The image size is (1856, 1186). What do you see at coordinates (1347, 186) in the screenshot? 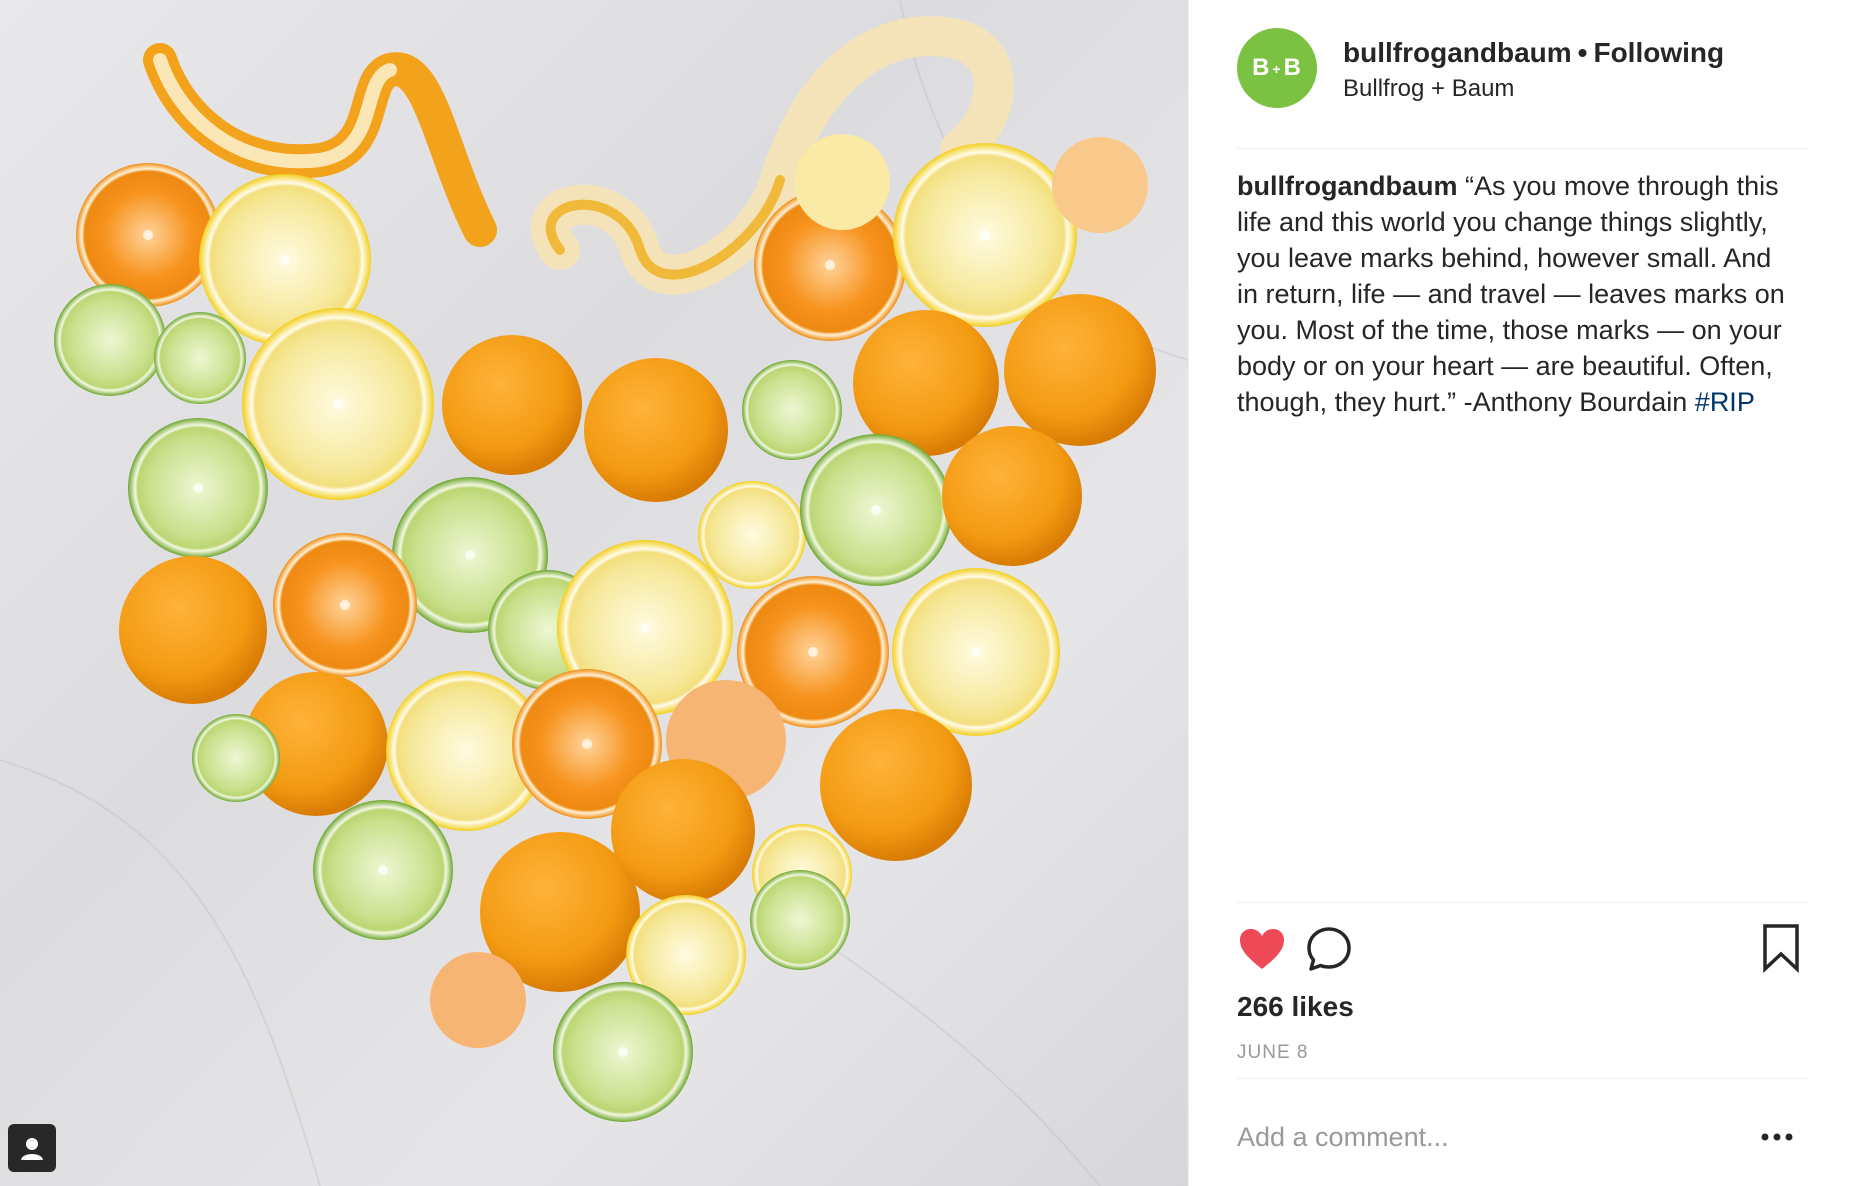
I see `caption-username-link: bullfrogandbaum` at bounding box center [1347, 186].